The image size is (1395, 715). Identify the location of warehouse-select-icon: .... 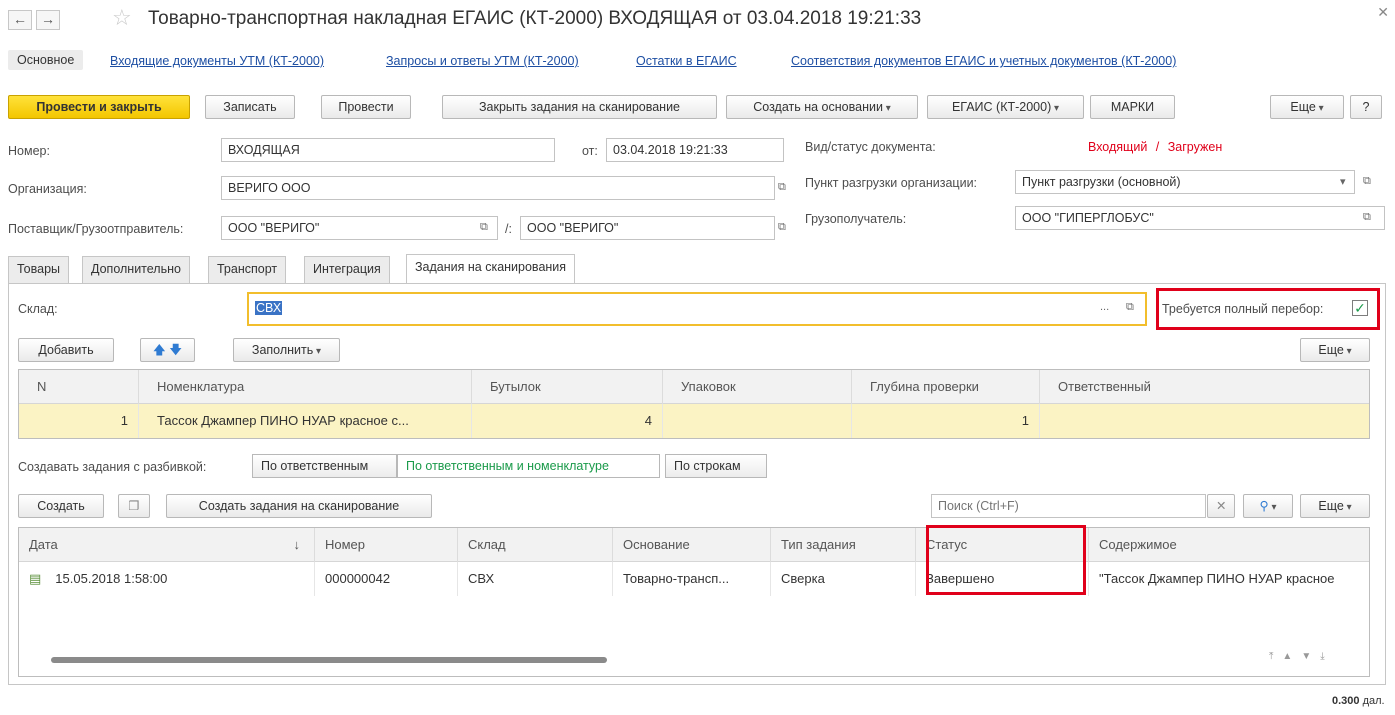
(1104, 307).